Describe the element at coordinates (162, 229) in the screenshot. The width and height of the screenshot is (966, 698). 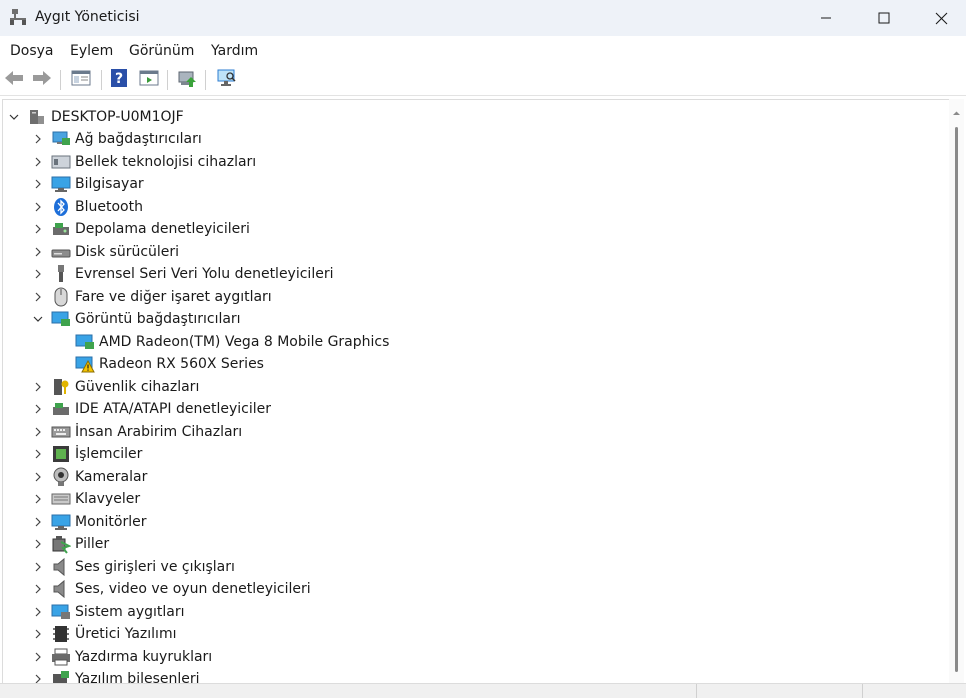
I see `tree-category-label: Depolama denetleyicileri` at that location.